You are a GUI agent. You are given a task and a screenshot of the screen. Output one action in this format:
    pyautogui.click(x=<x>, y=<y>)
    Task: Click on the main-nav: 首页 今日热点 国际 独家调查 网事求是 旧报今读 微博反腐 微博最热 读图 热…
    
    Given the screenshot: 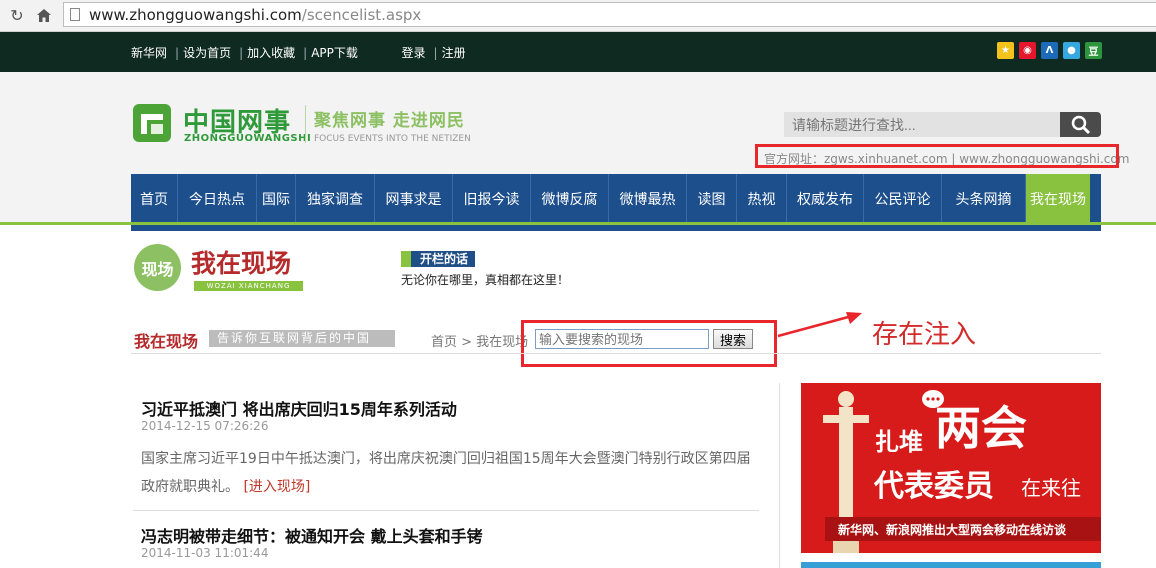 What is the action you would take?
    pyautogui.click(x=616, y=198)
    